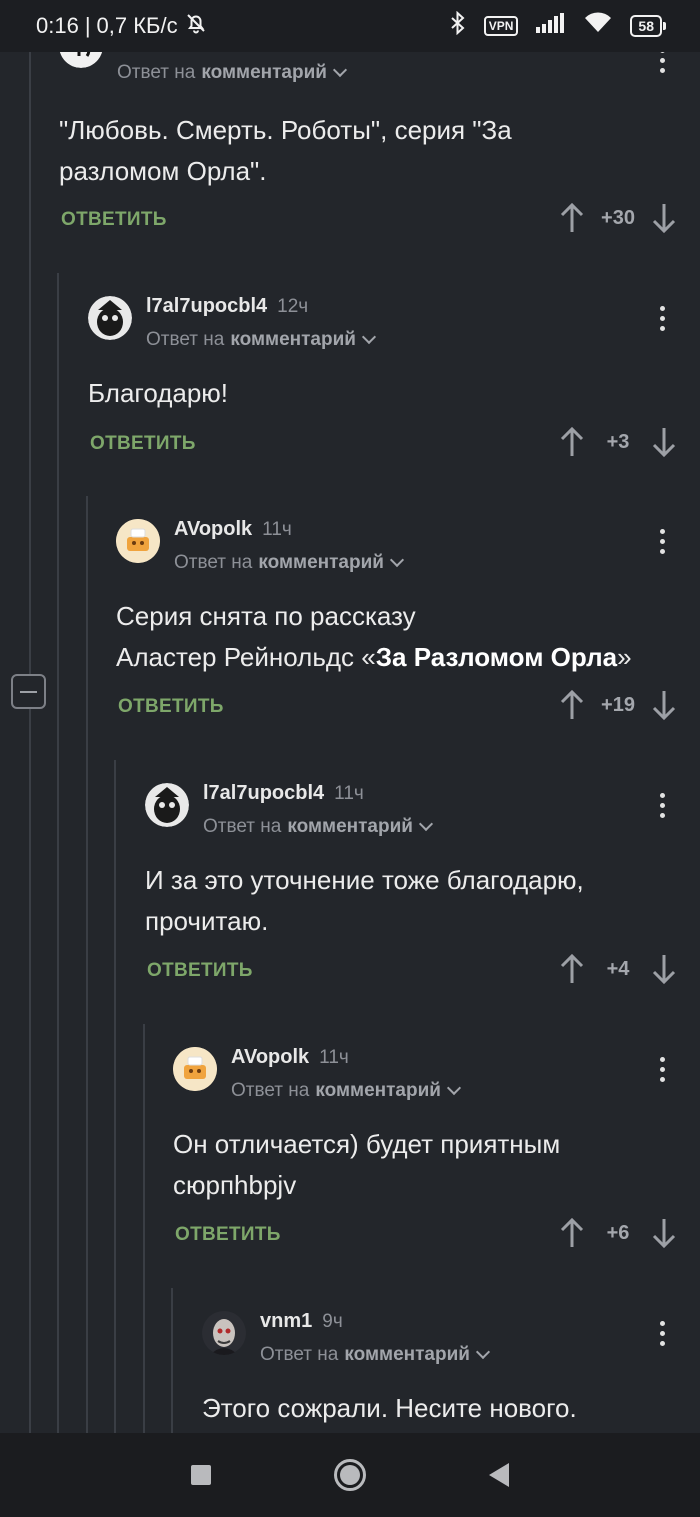  I want to click on comment-text-line: И за это уточнение тоже благодарю,, so click(364, 880).